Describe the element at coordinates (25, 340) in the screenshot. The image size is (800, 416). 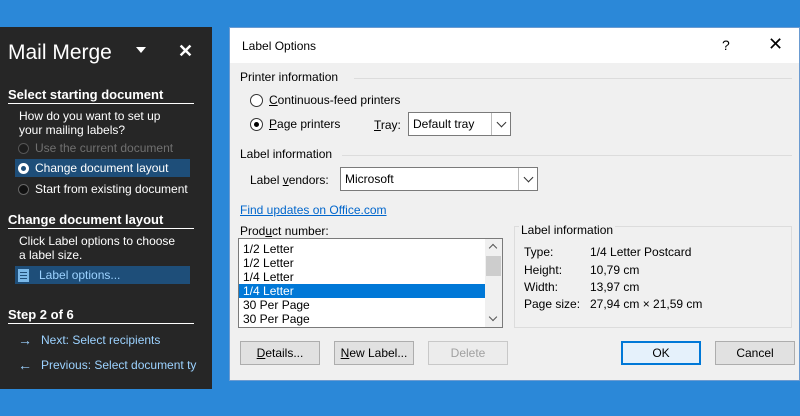
I see `arrow-right-icon: →` at that location.